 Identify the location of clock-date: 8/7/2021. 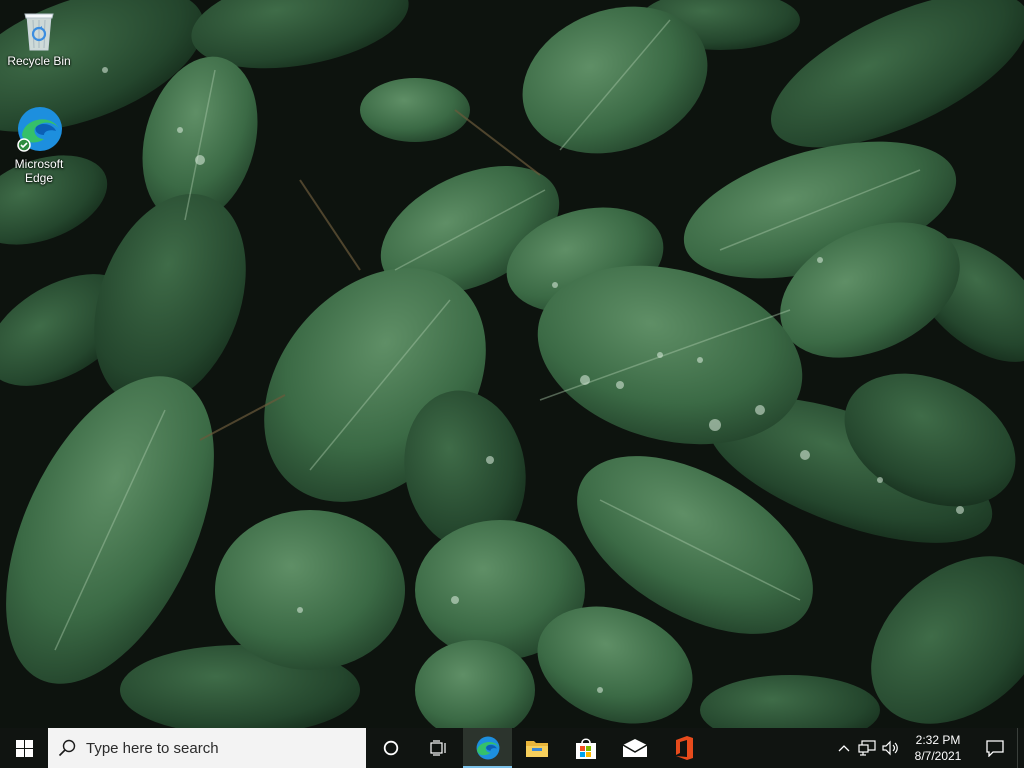
(938, 756).